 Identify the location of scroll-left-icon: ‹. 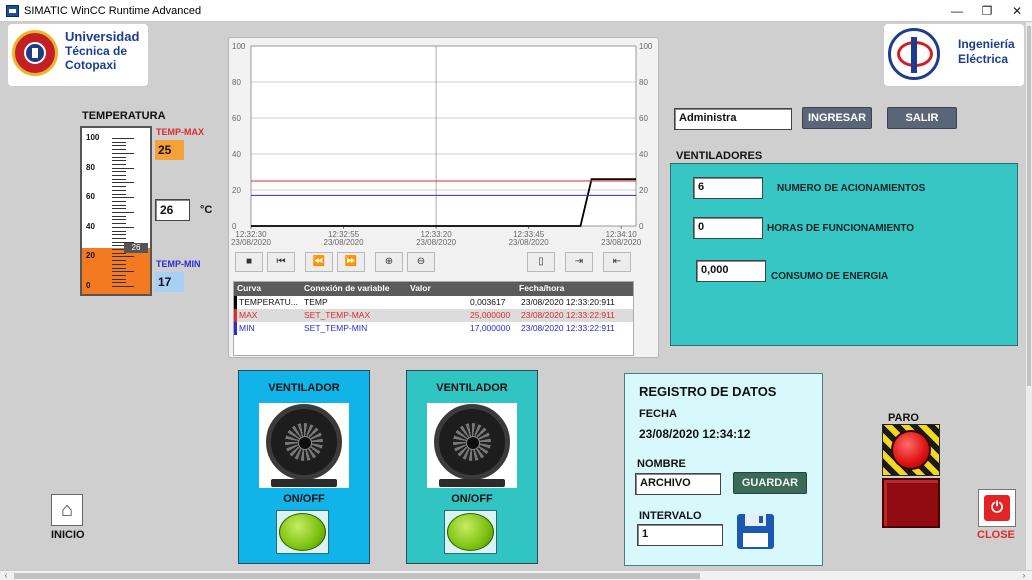
(6, 575).